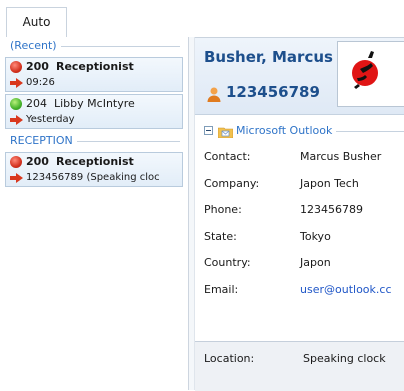  Describe the element at coordinates (221, 289) in the screenshot. I see `field-label: Email:` at that location.